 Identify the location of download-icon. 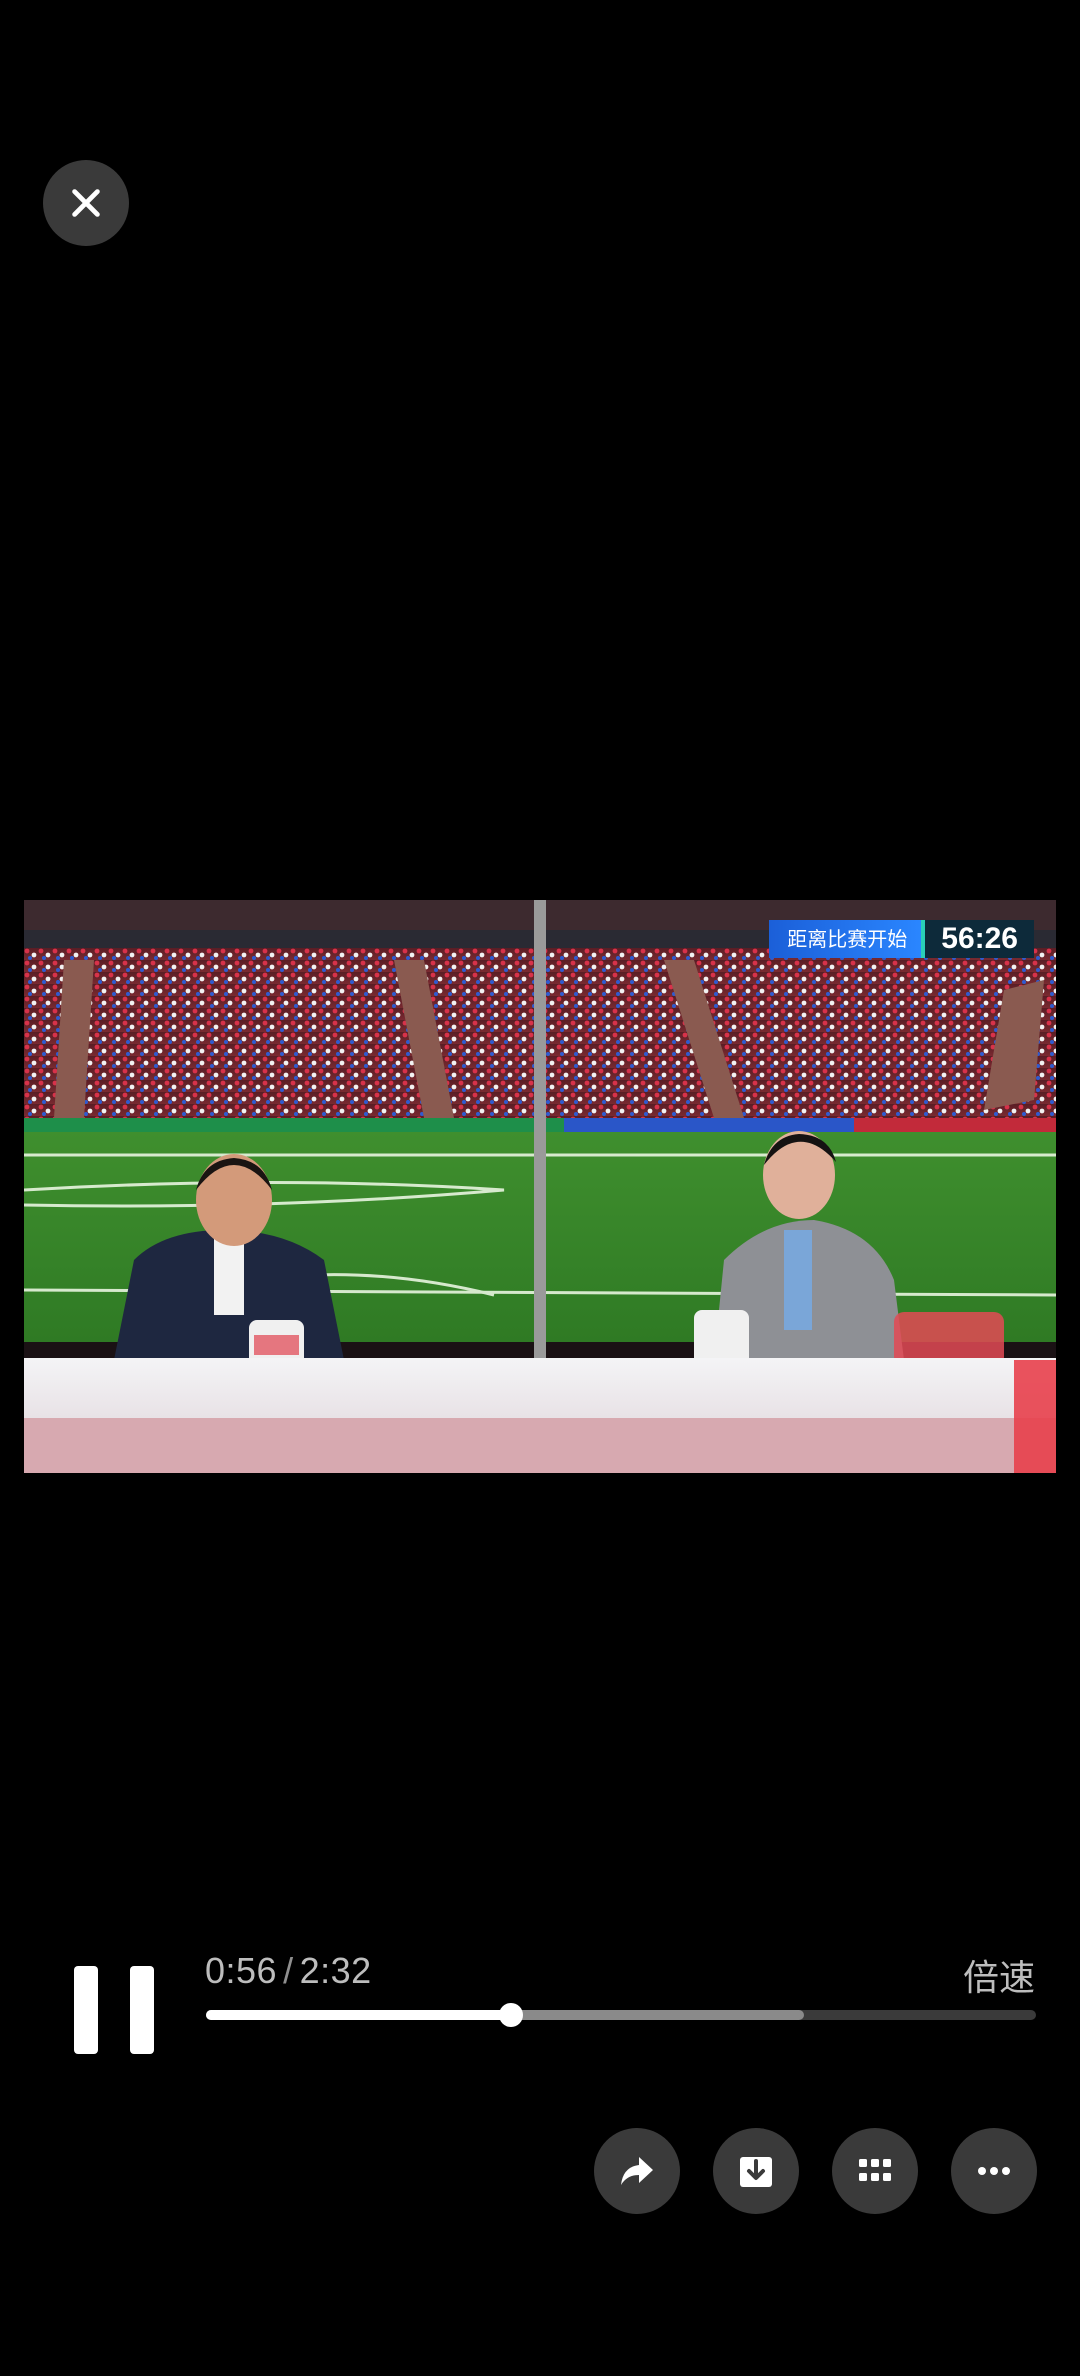
(756, 2172).